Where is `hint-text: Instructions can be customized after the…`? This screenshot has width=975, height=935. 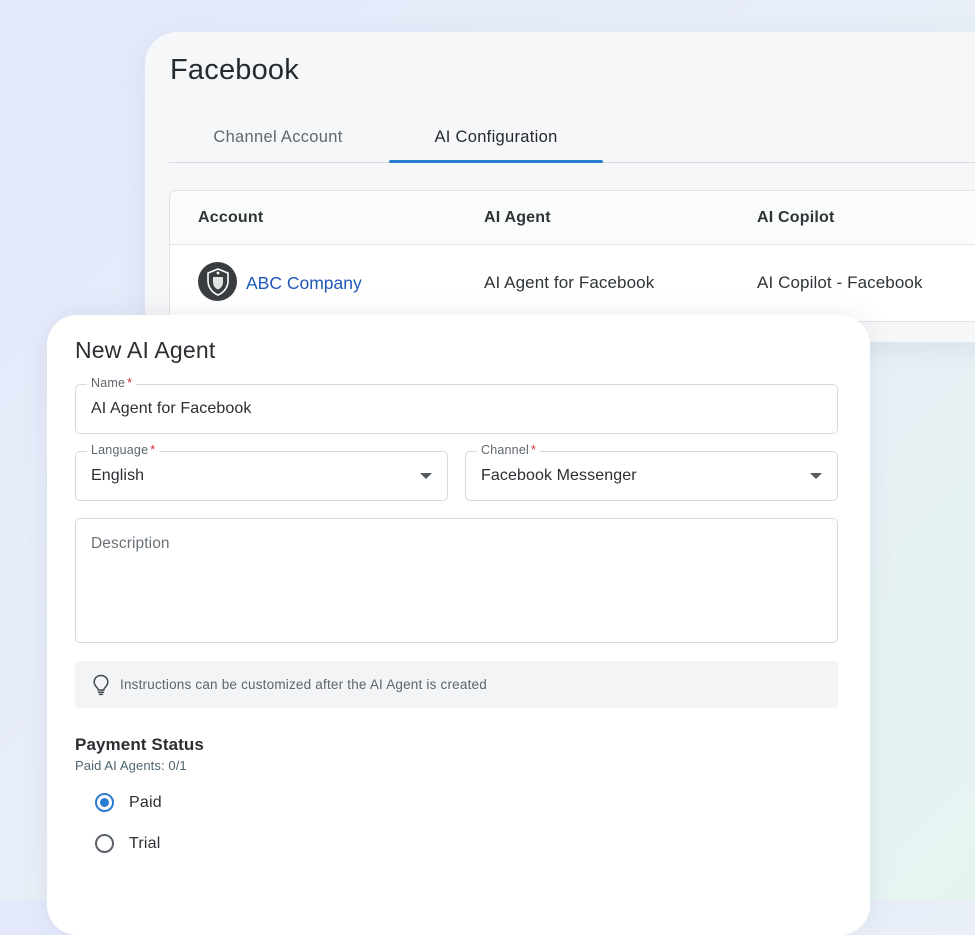
hint-text: Instructions can be customized after the… is located at coordinates (303, 684).